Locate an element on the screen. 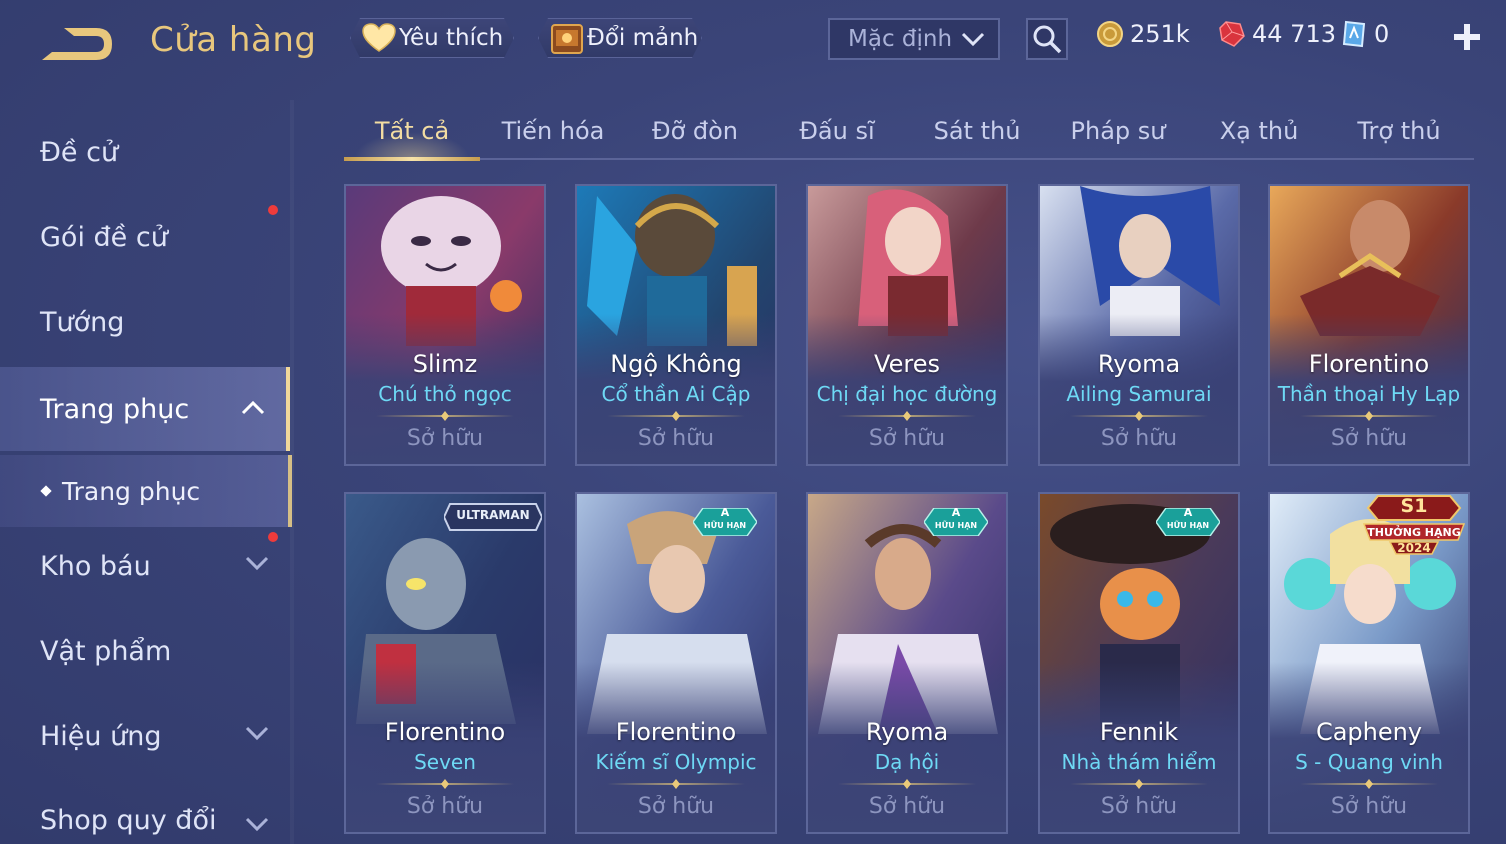 The height and width of the screenshot is (844, 1506). hero-name: Ryoma is located at coordinates (907, 732).